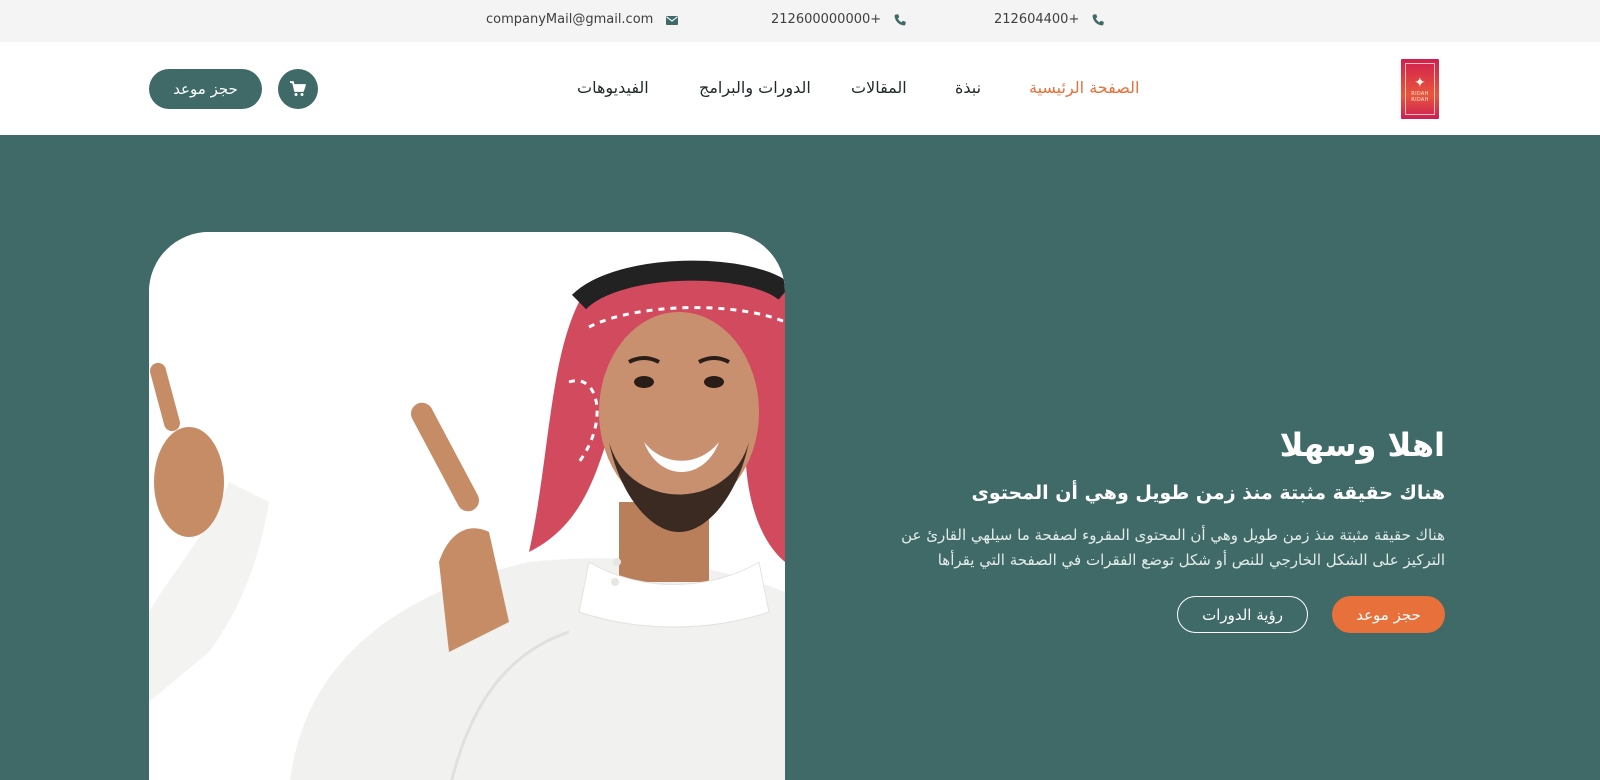 The image size is (1600, 780). I want to click on logo-frame: ✦ RIDAH RIDAH, so click(1420, 89).